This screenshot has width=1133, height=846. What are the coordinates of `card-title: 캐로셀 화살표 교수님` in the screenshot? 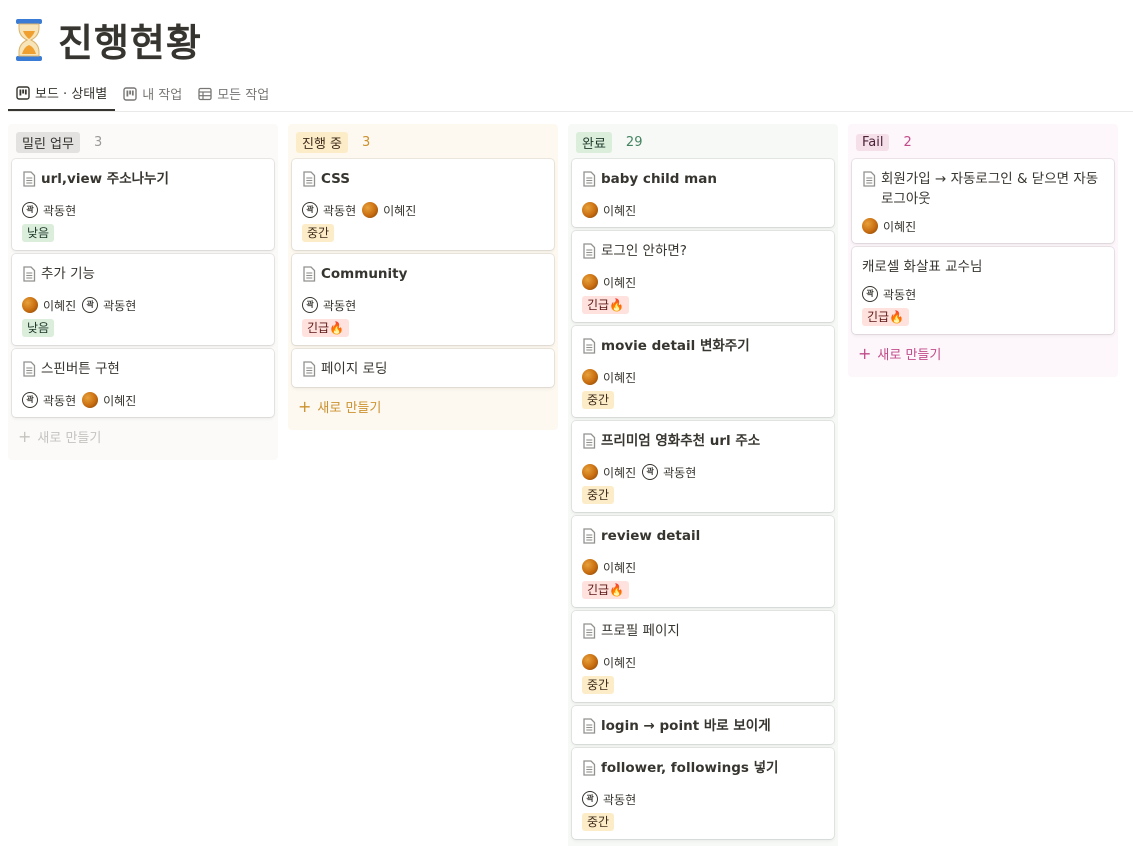 It's located at (983, 267).